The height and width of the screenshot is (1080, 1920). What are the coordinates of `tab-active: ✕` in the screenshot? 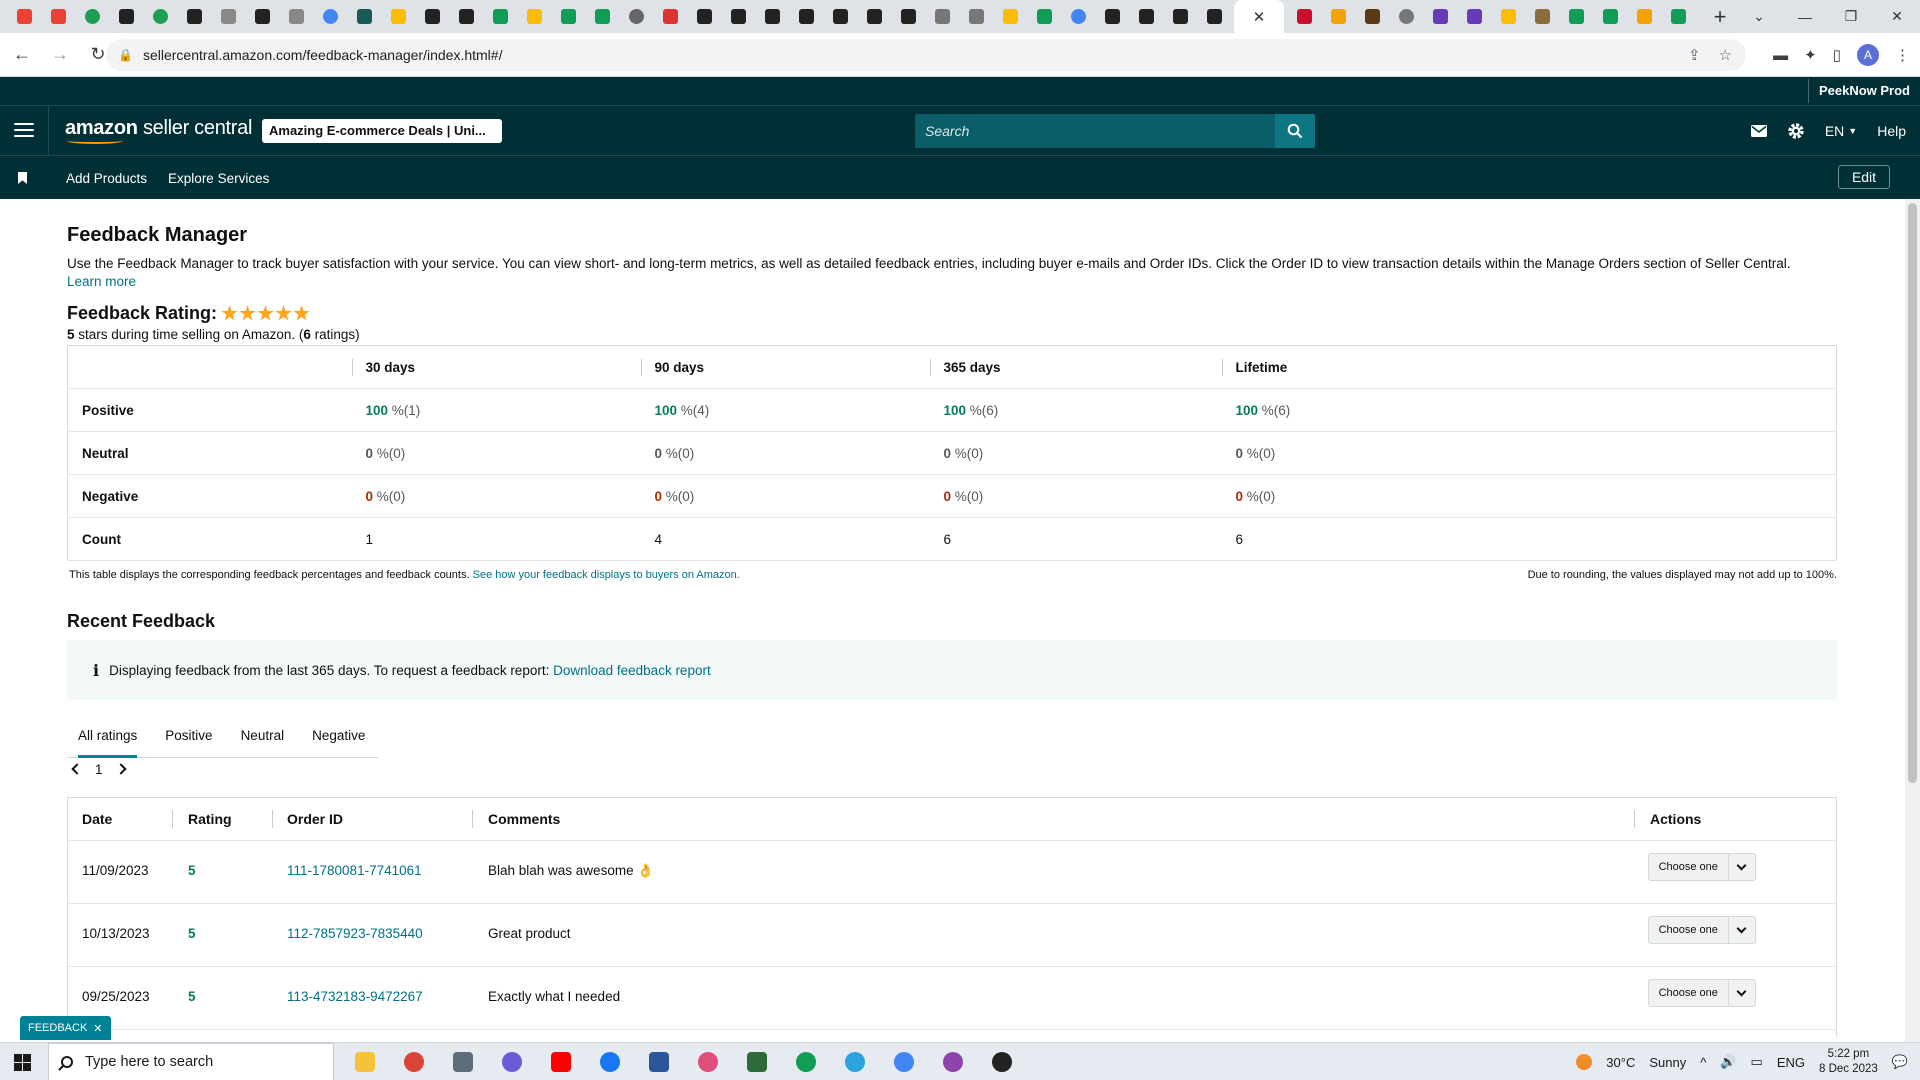 It's located at (1259, 16).